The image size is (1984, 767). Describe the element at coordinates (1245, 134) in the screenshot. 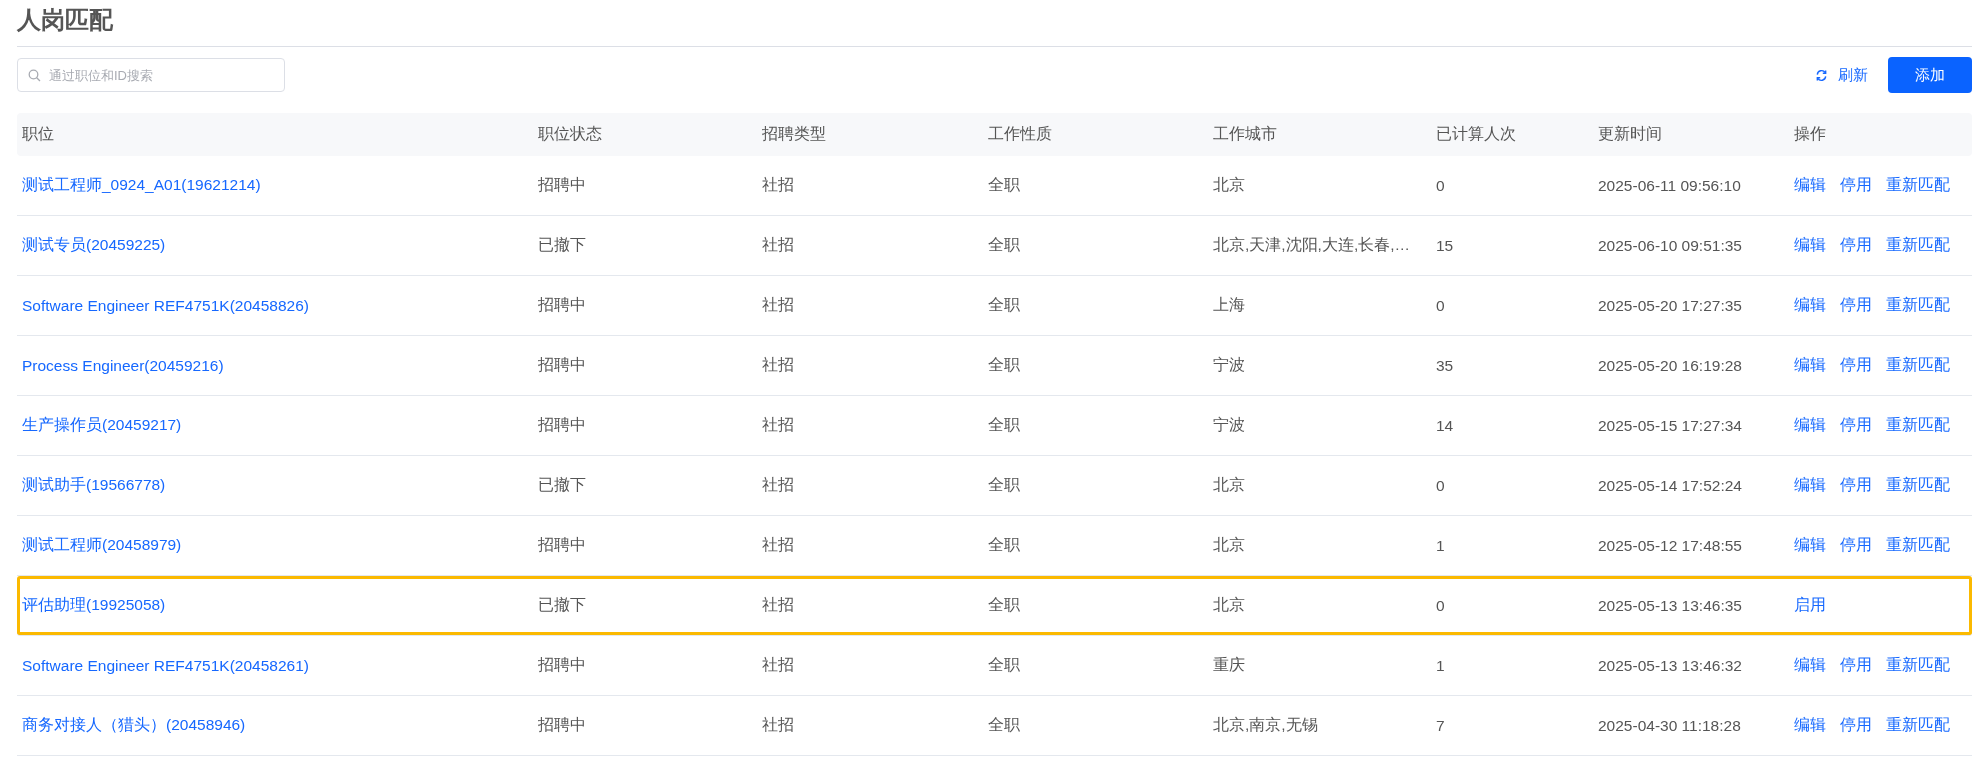

I see `column-header: 工作城市` at that location.